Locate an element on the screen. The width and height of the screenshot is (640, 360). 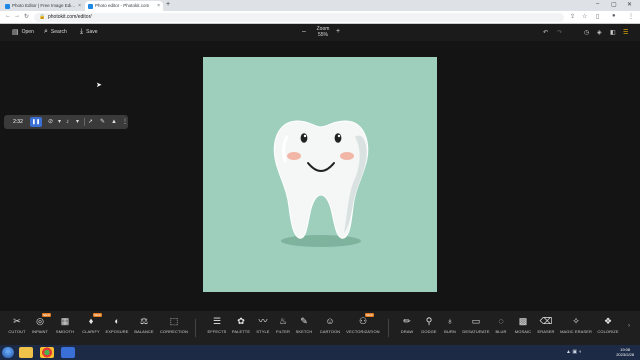
balance-icon: ⚖ is located at coordinates (144, 321).